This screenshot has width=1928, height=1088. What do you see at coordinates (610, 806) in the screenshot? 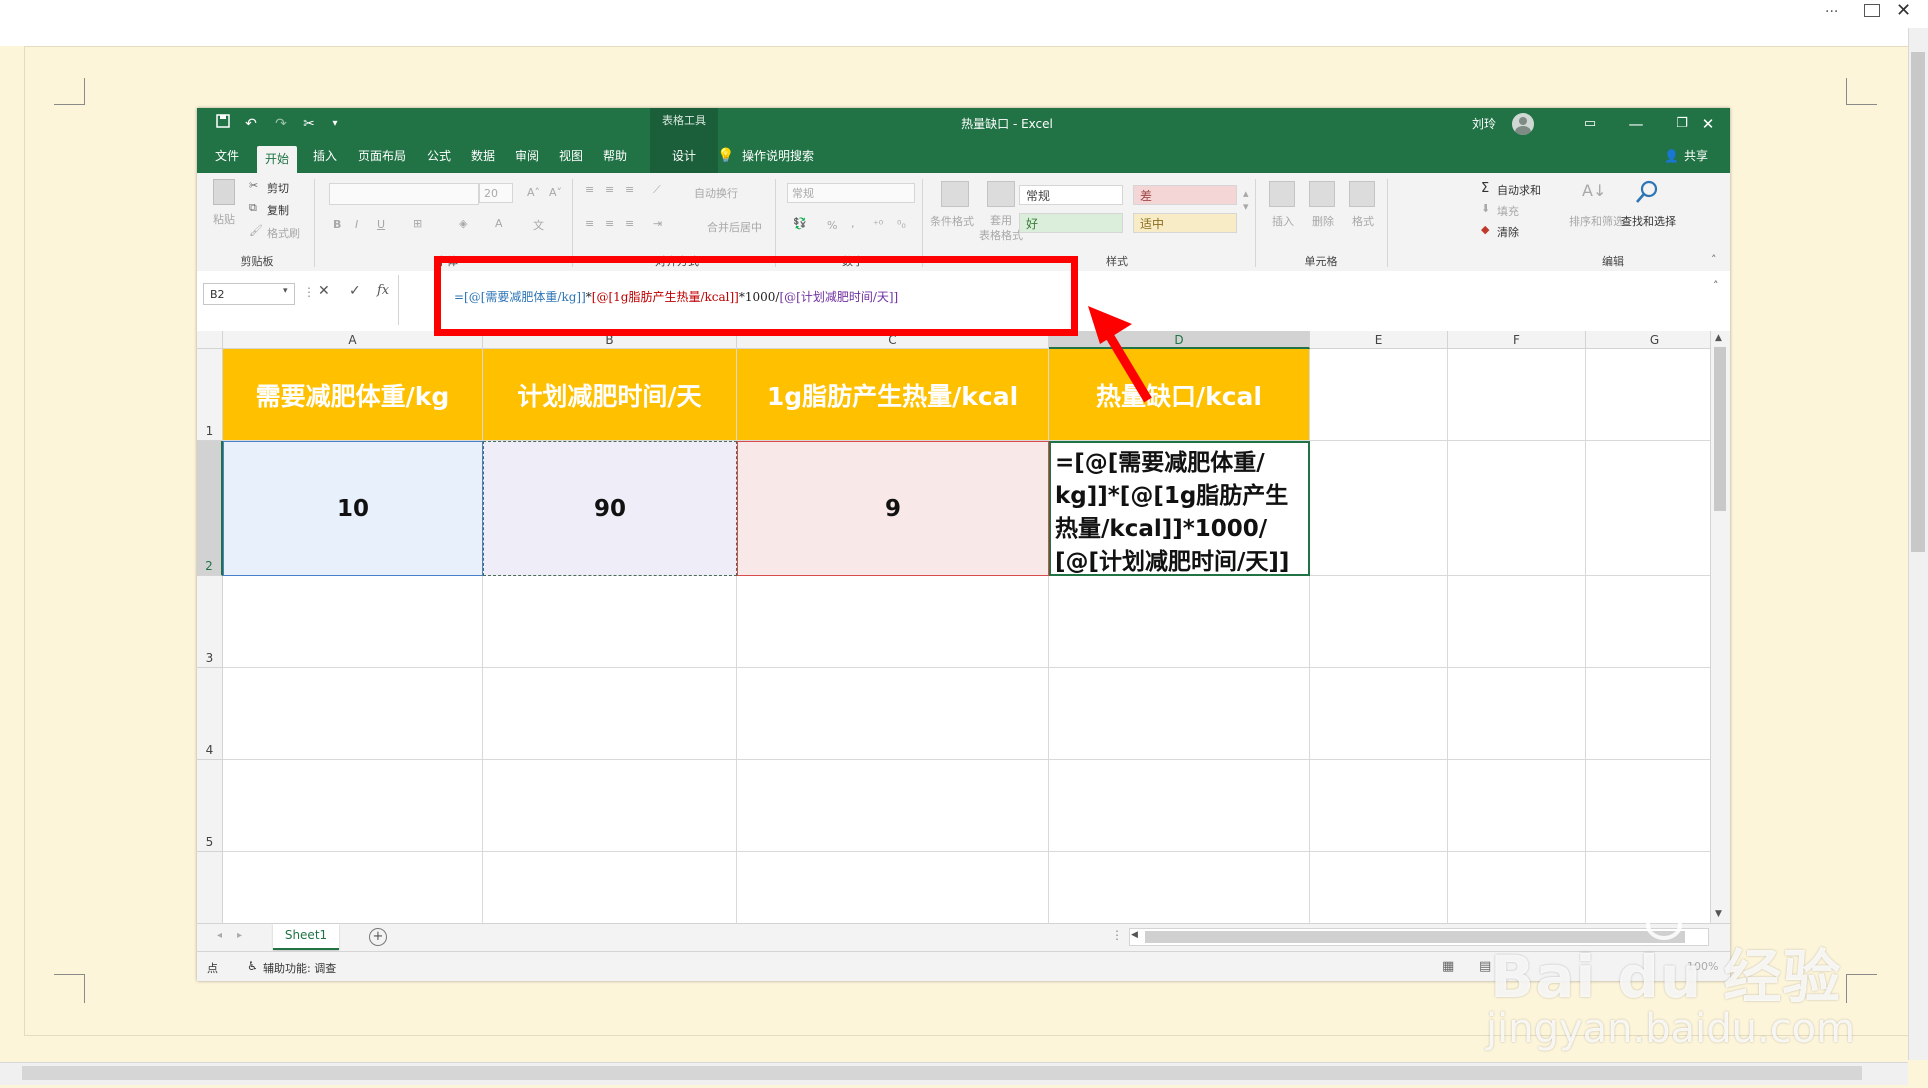
I see `cell-b5` at bounding box center [610, 806].